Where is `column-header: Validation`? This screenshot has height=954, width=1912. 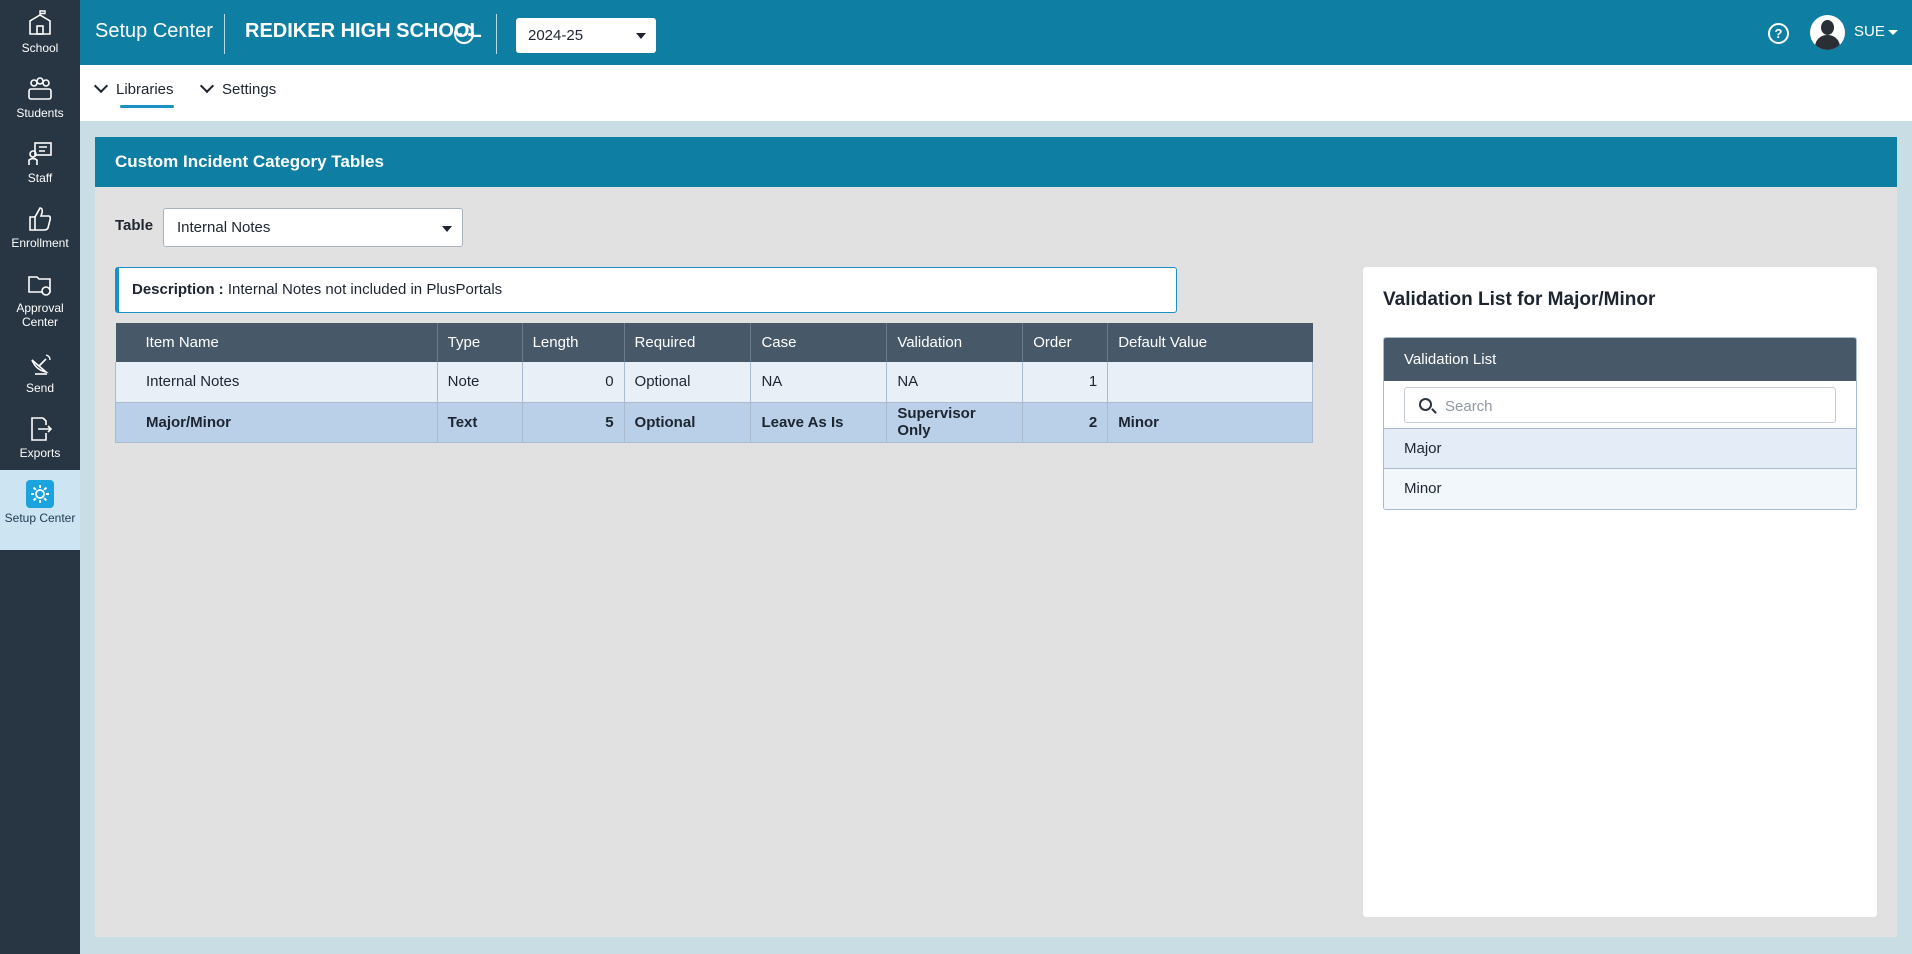 column-header: Validation is located at coordinates (955, 342).